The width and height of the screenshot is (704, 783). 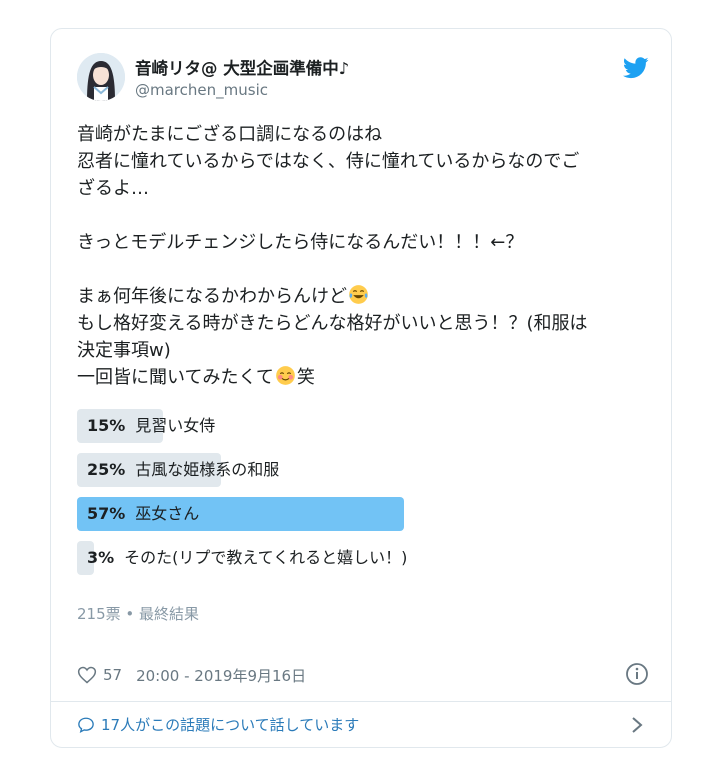 I want to click on poll-summary: 215票 • 最終結果, so click(x=138, y=614).